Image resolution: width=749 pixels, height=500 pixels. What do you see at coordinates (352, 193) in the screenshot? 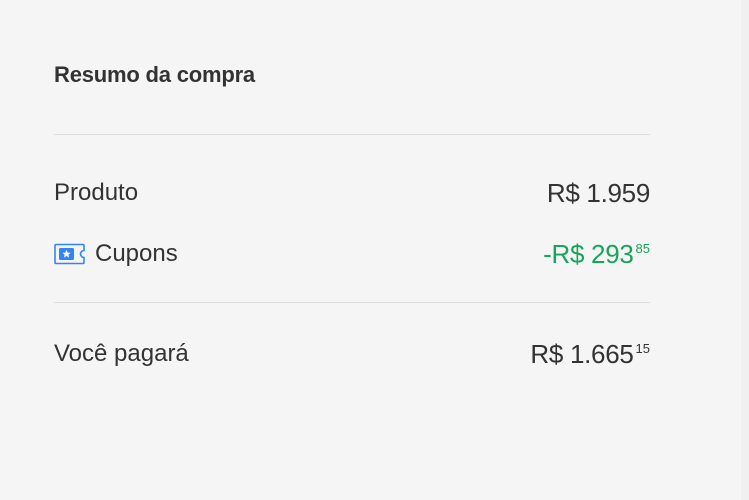
I see `product-row: Produto R$ 1.959` at bounding box center [352, 193].